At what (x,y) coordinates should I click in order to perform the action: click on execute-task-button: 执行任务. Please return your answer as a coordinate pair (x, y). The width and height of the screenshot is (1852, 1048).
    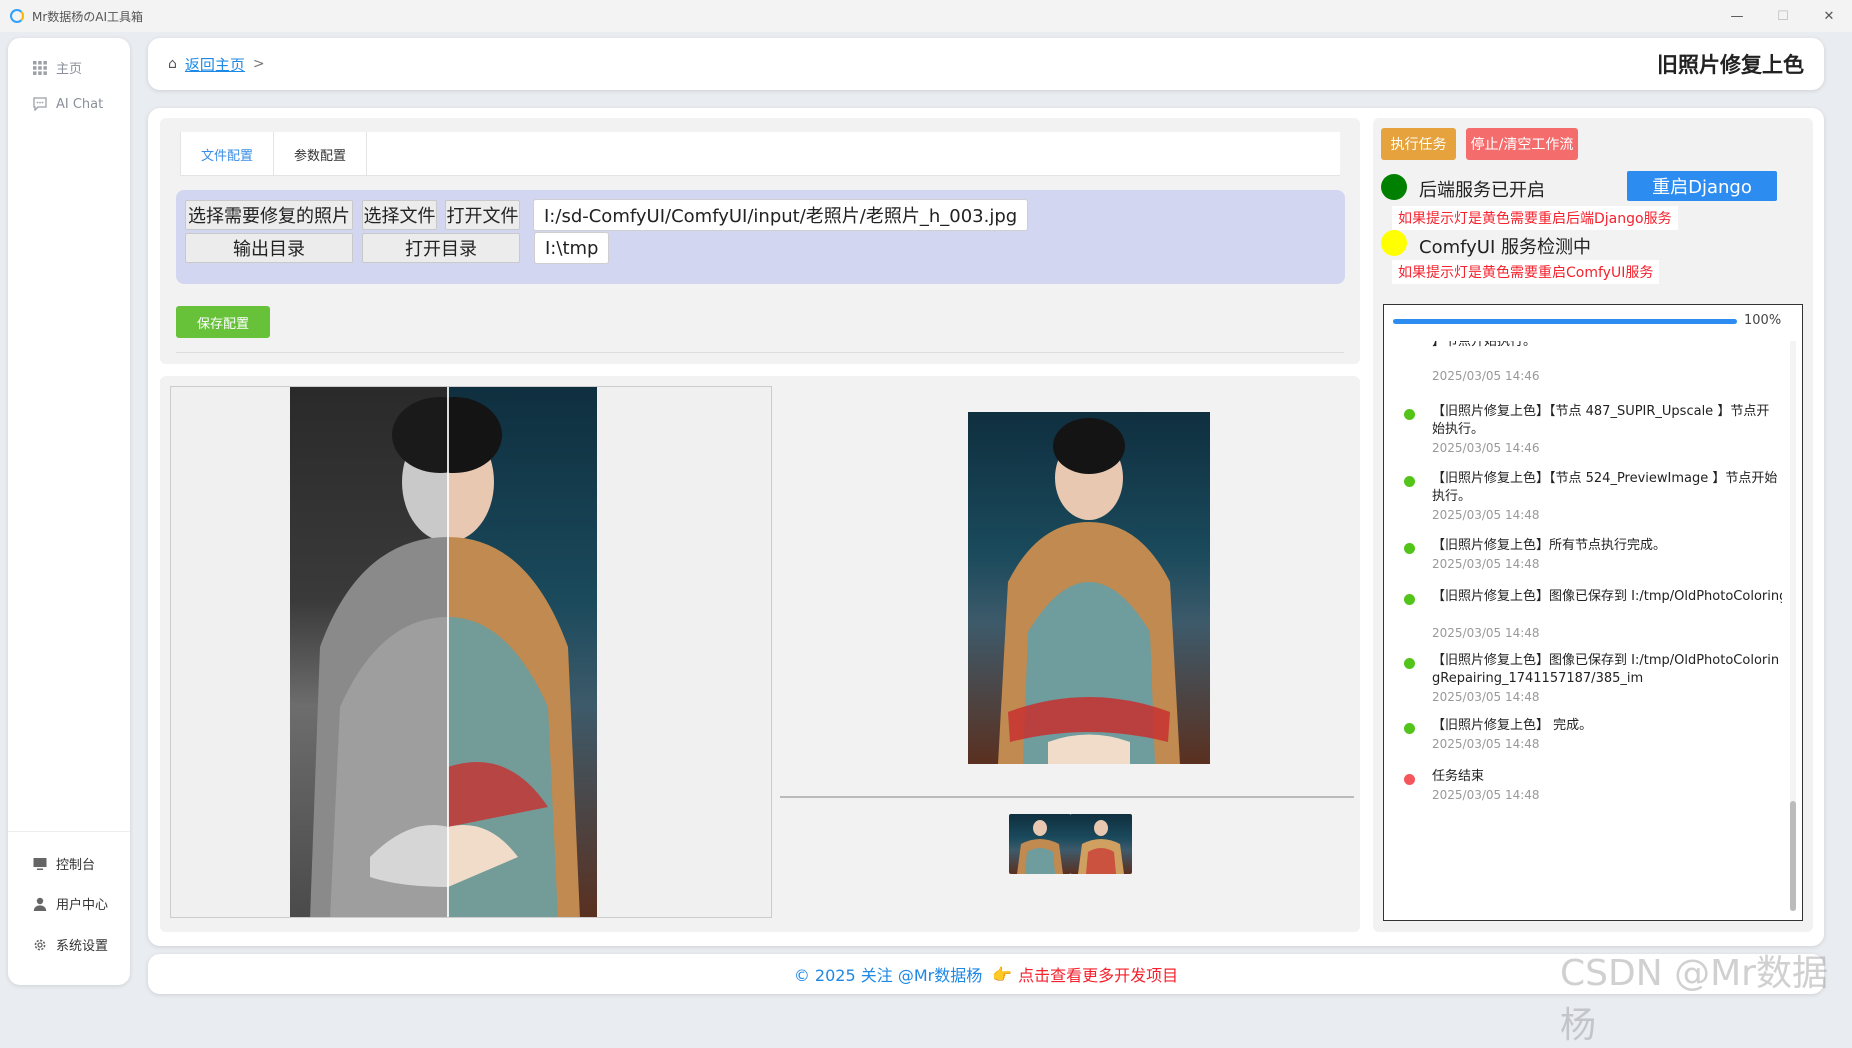
    Looking at the image, I should click on (1418, 144).